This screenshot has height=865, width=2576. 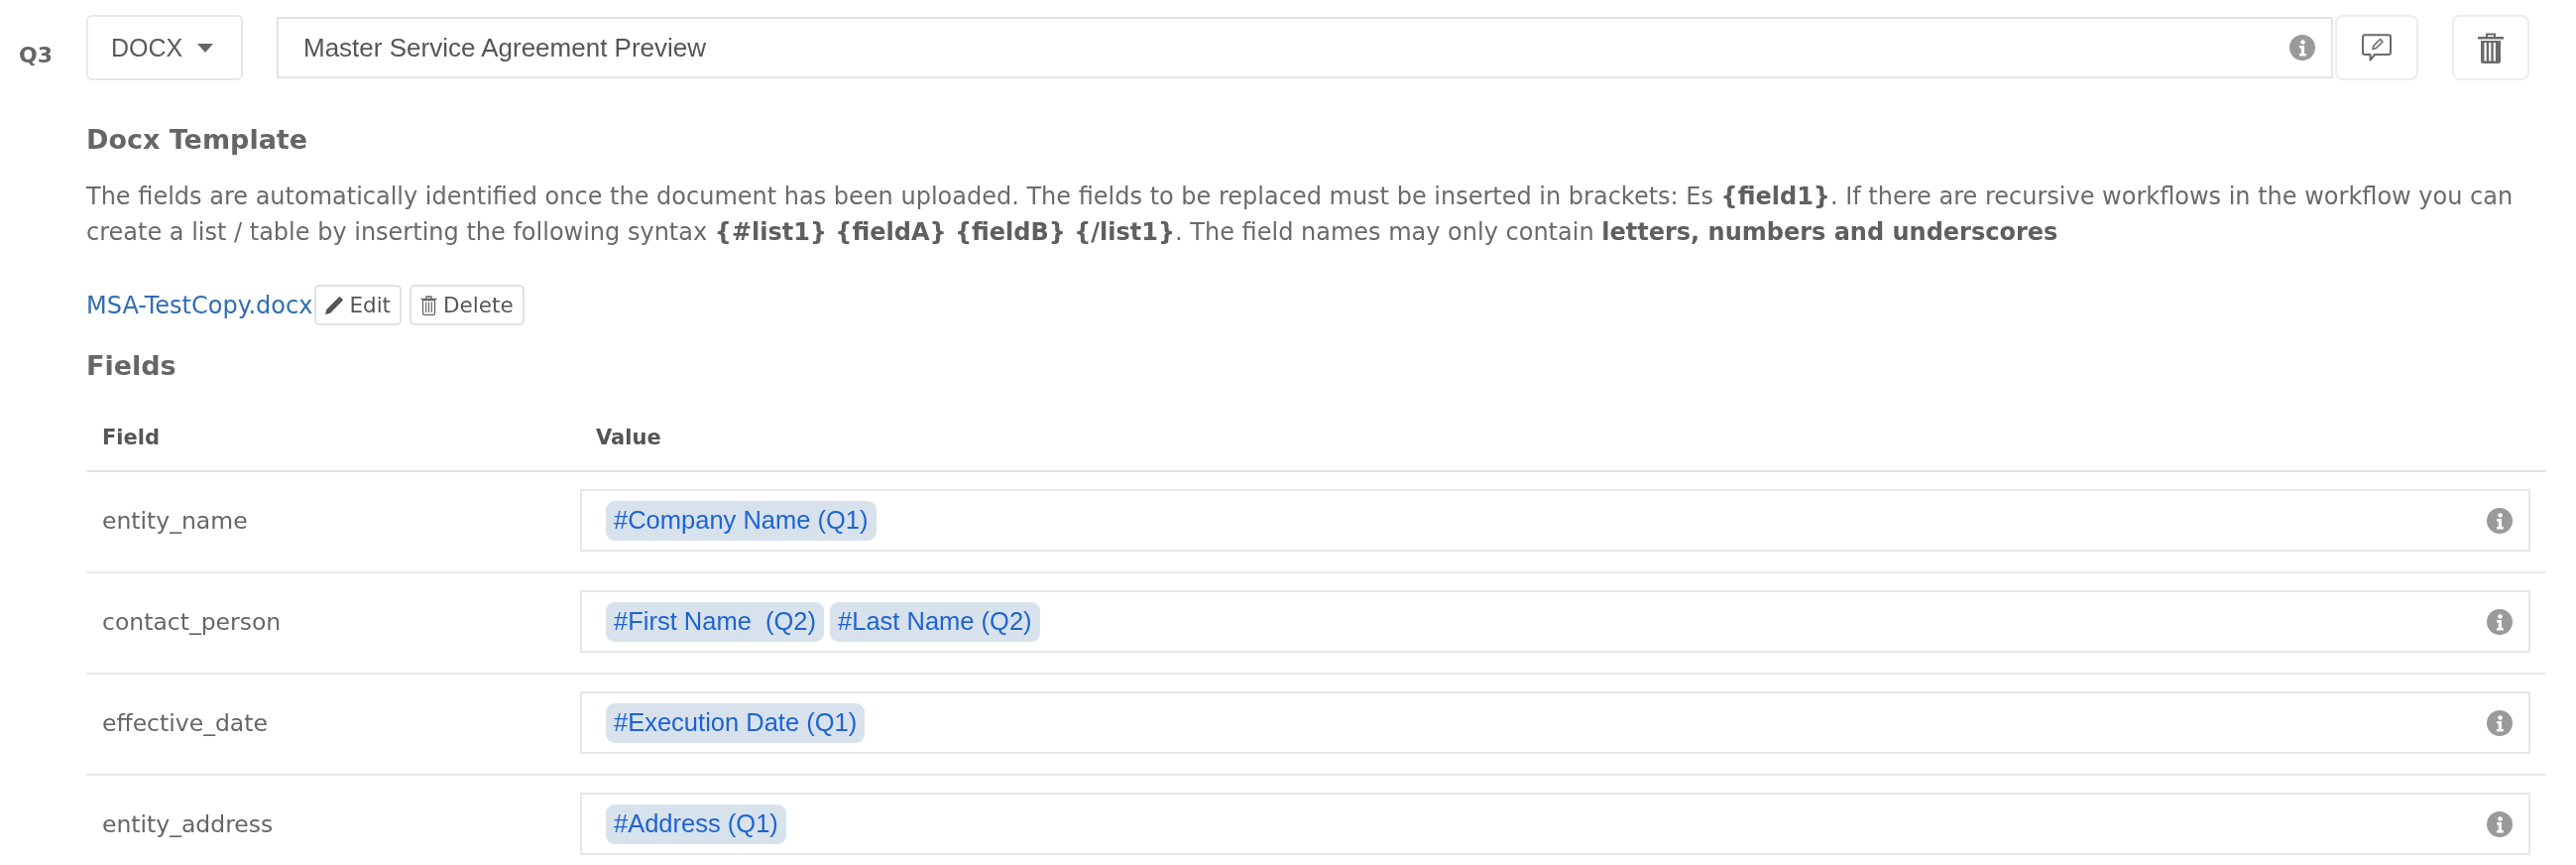 I want to click on section-heading: Fields, so click(x=131, y=366).